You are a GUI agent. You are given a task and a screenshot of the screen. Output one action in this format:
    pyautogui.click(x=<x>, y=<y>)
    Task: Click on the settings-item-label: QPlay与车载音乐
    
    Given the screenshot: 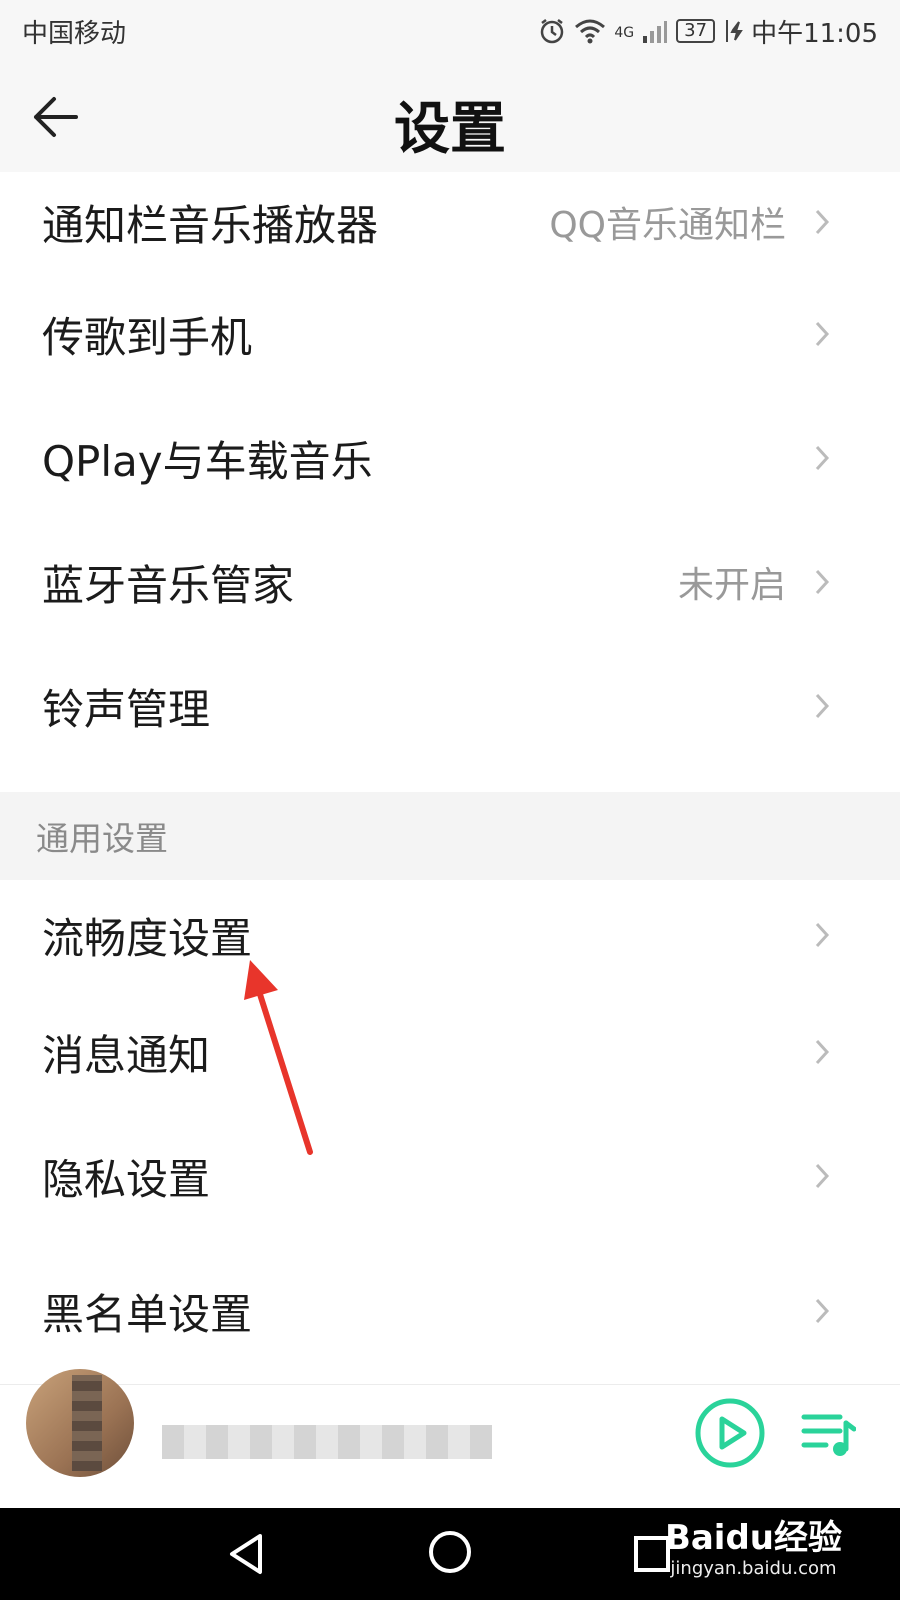 What is the action you would take?
    pyautogui.click(x=207, y=461)
    